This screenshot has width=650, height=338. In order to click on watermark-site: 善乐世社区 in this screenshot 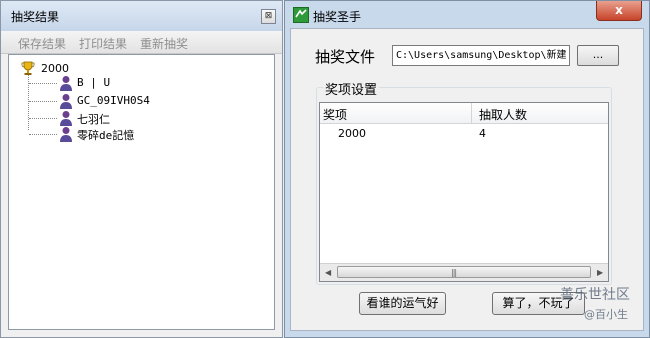, I will do `click(595, 295)`.